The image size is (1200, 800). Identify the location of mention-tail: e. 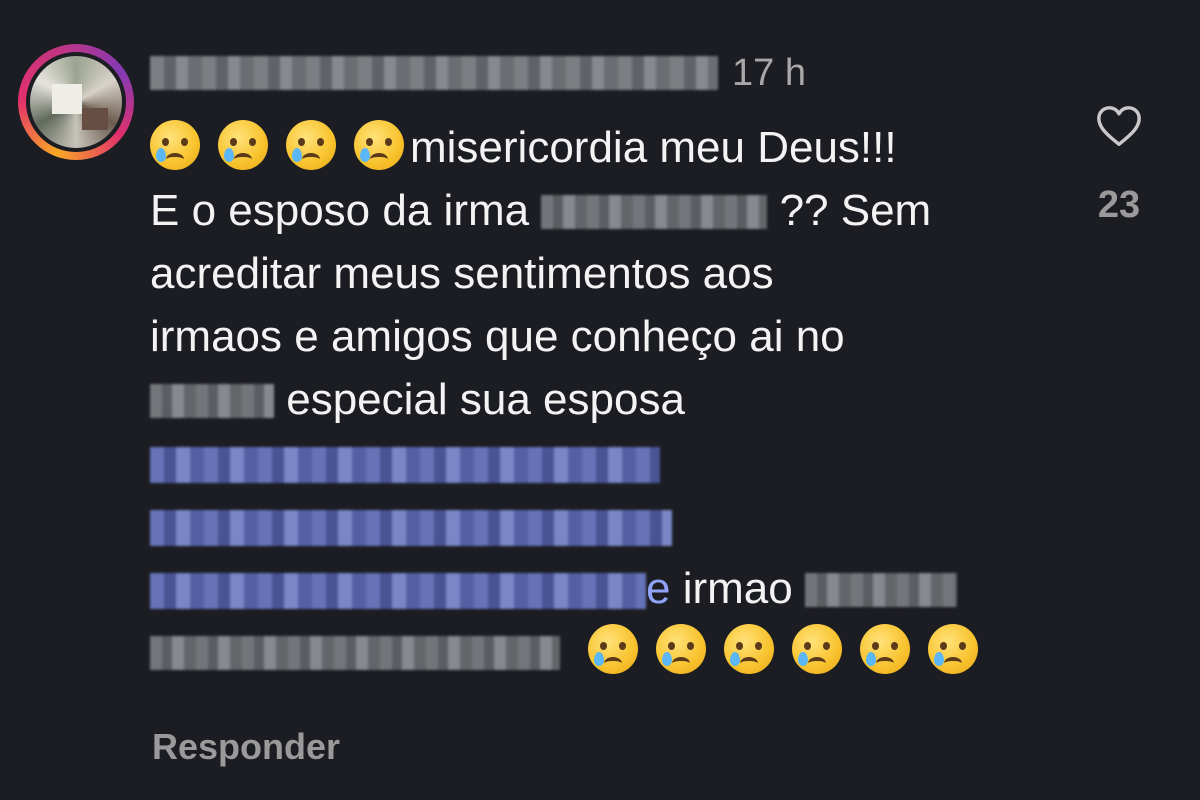
(658, 588).